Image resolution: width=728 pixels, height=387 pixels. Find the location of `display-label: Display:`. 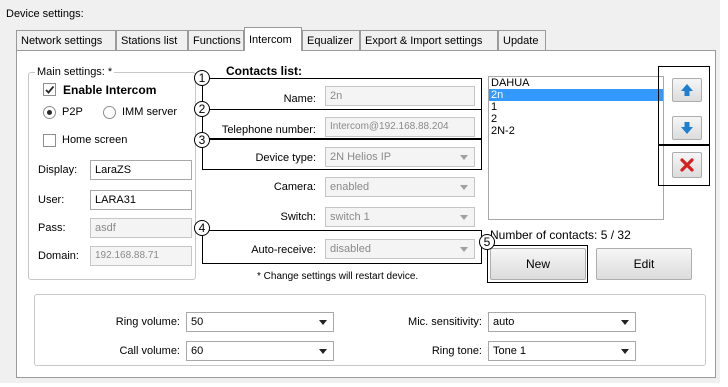

display-label: Display: is located at coordinates (58, 170).